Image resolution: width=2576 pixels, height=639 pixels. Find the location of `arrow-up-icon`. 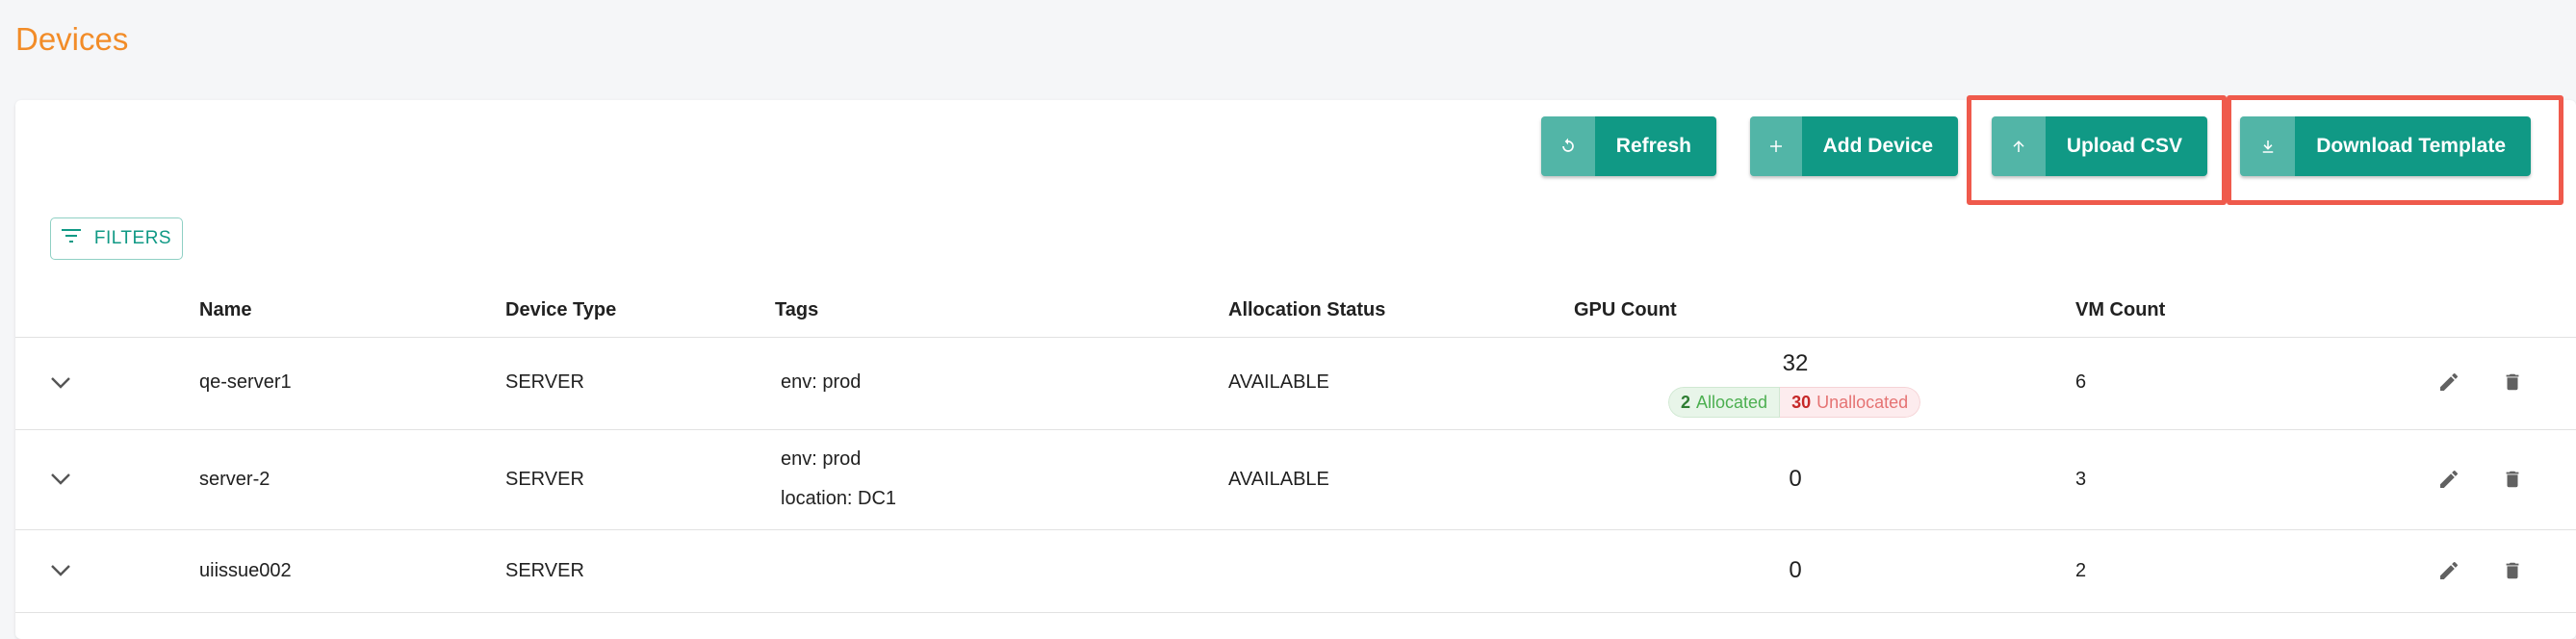

arrow-up-icon is located at coordinates (2019, 146).